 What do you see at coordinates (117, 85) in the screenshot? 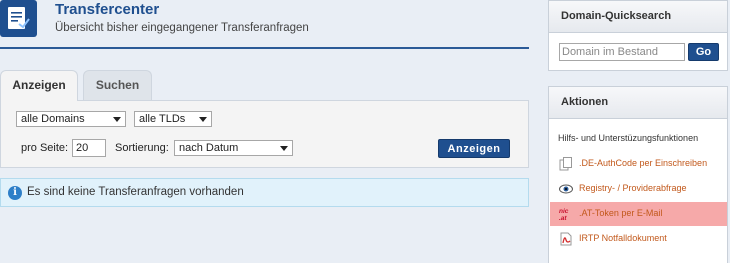
I see `tab-suchen: Suchen` at bounding box center [117, 85].